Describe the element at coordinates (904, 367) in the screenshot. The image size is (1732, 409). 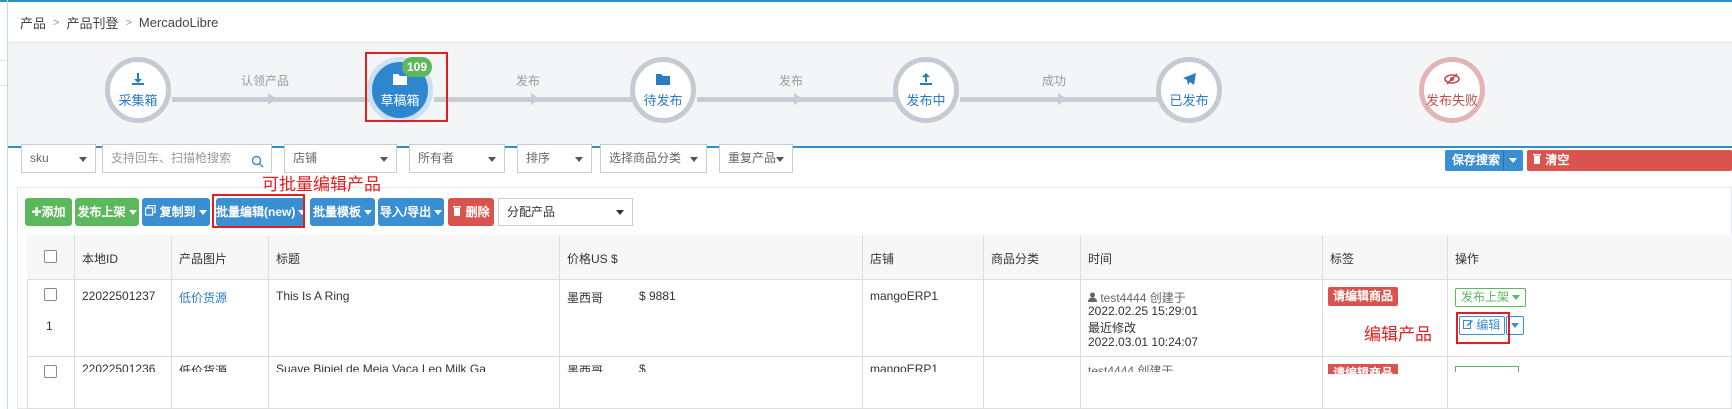
I see `row-store: mangoERP1` at that location.